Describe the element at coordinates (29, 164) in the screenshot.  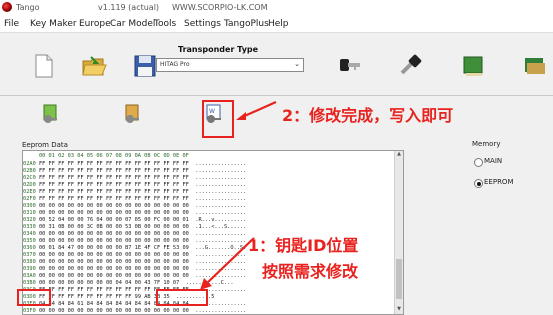
I see `hex-row-address: 02A0` at that location.